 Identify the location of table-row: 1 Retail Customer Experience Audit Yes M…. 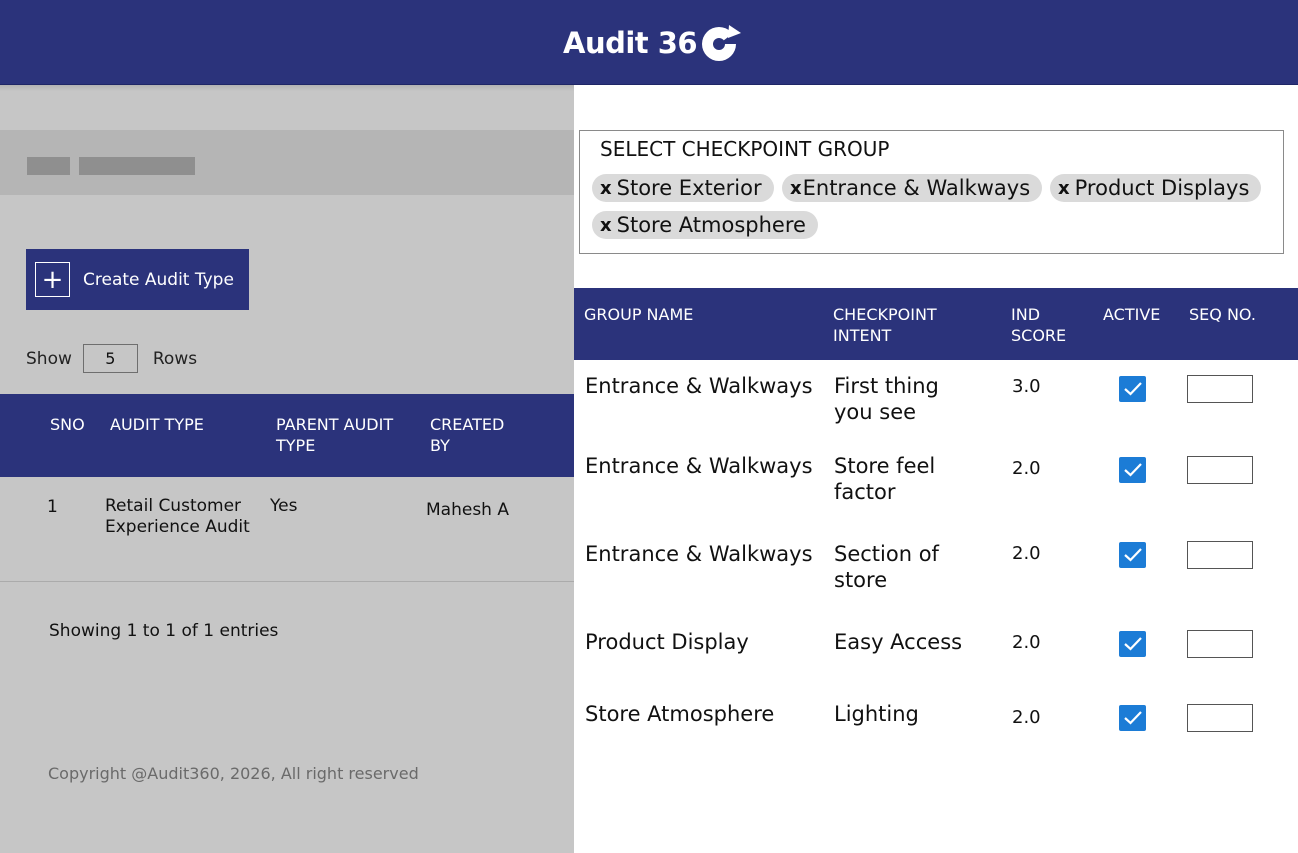
(287, 529).